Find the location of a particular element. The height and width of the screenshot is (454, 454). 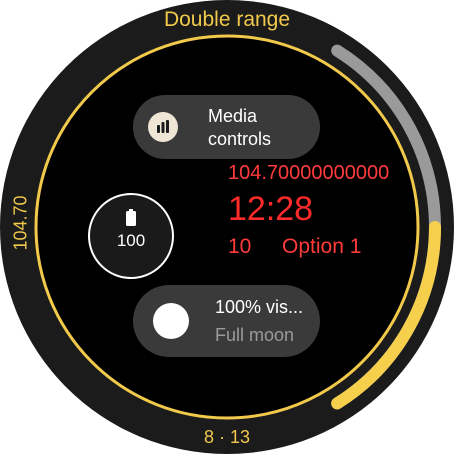

moon-phase-text: Full moon is located at coordinates (255, 335).